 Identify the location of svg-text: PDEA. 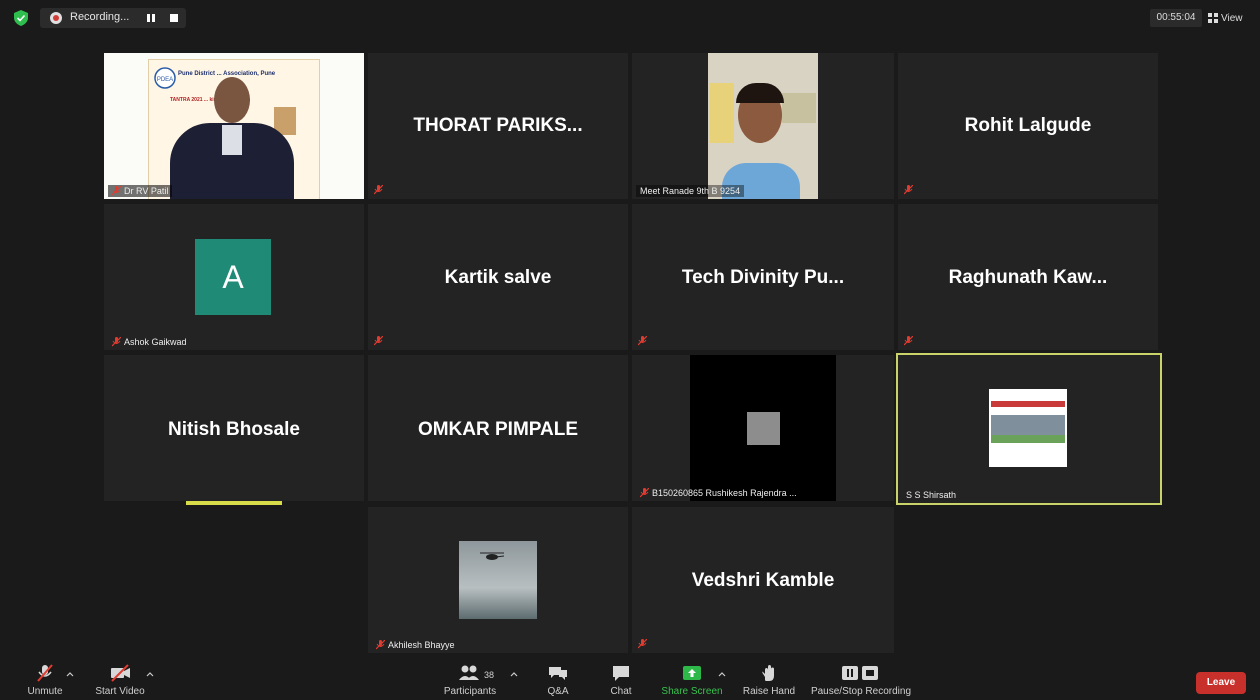
(165, 80).